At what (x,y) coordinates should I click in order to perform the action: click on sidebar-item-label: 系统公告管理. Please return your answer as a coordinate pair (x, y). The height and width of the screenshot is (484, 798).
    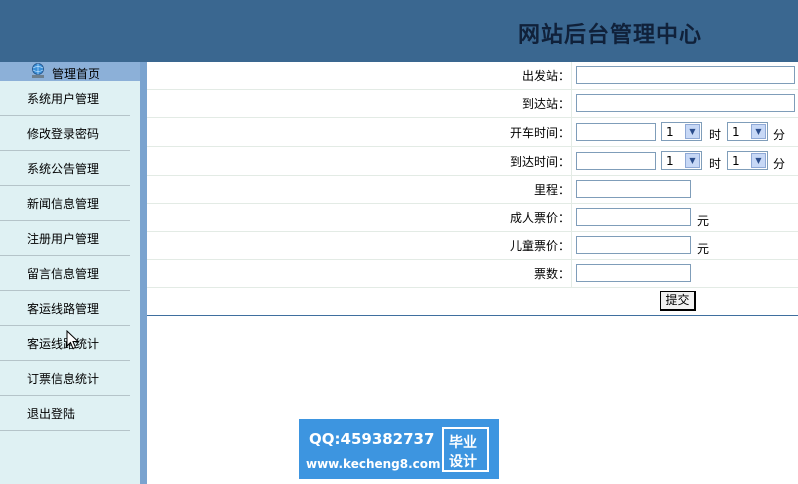
    Looking at the image, I should click on (63, 169).